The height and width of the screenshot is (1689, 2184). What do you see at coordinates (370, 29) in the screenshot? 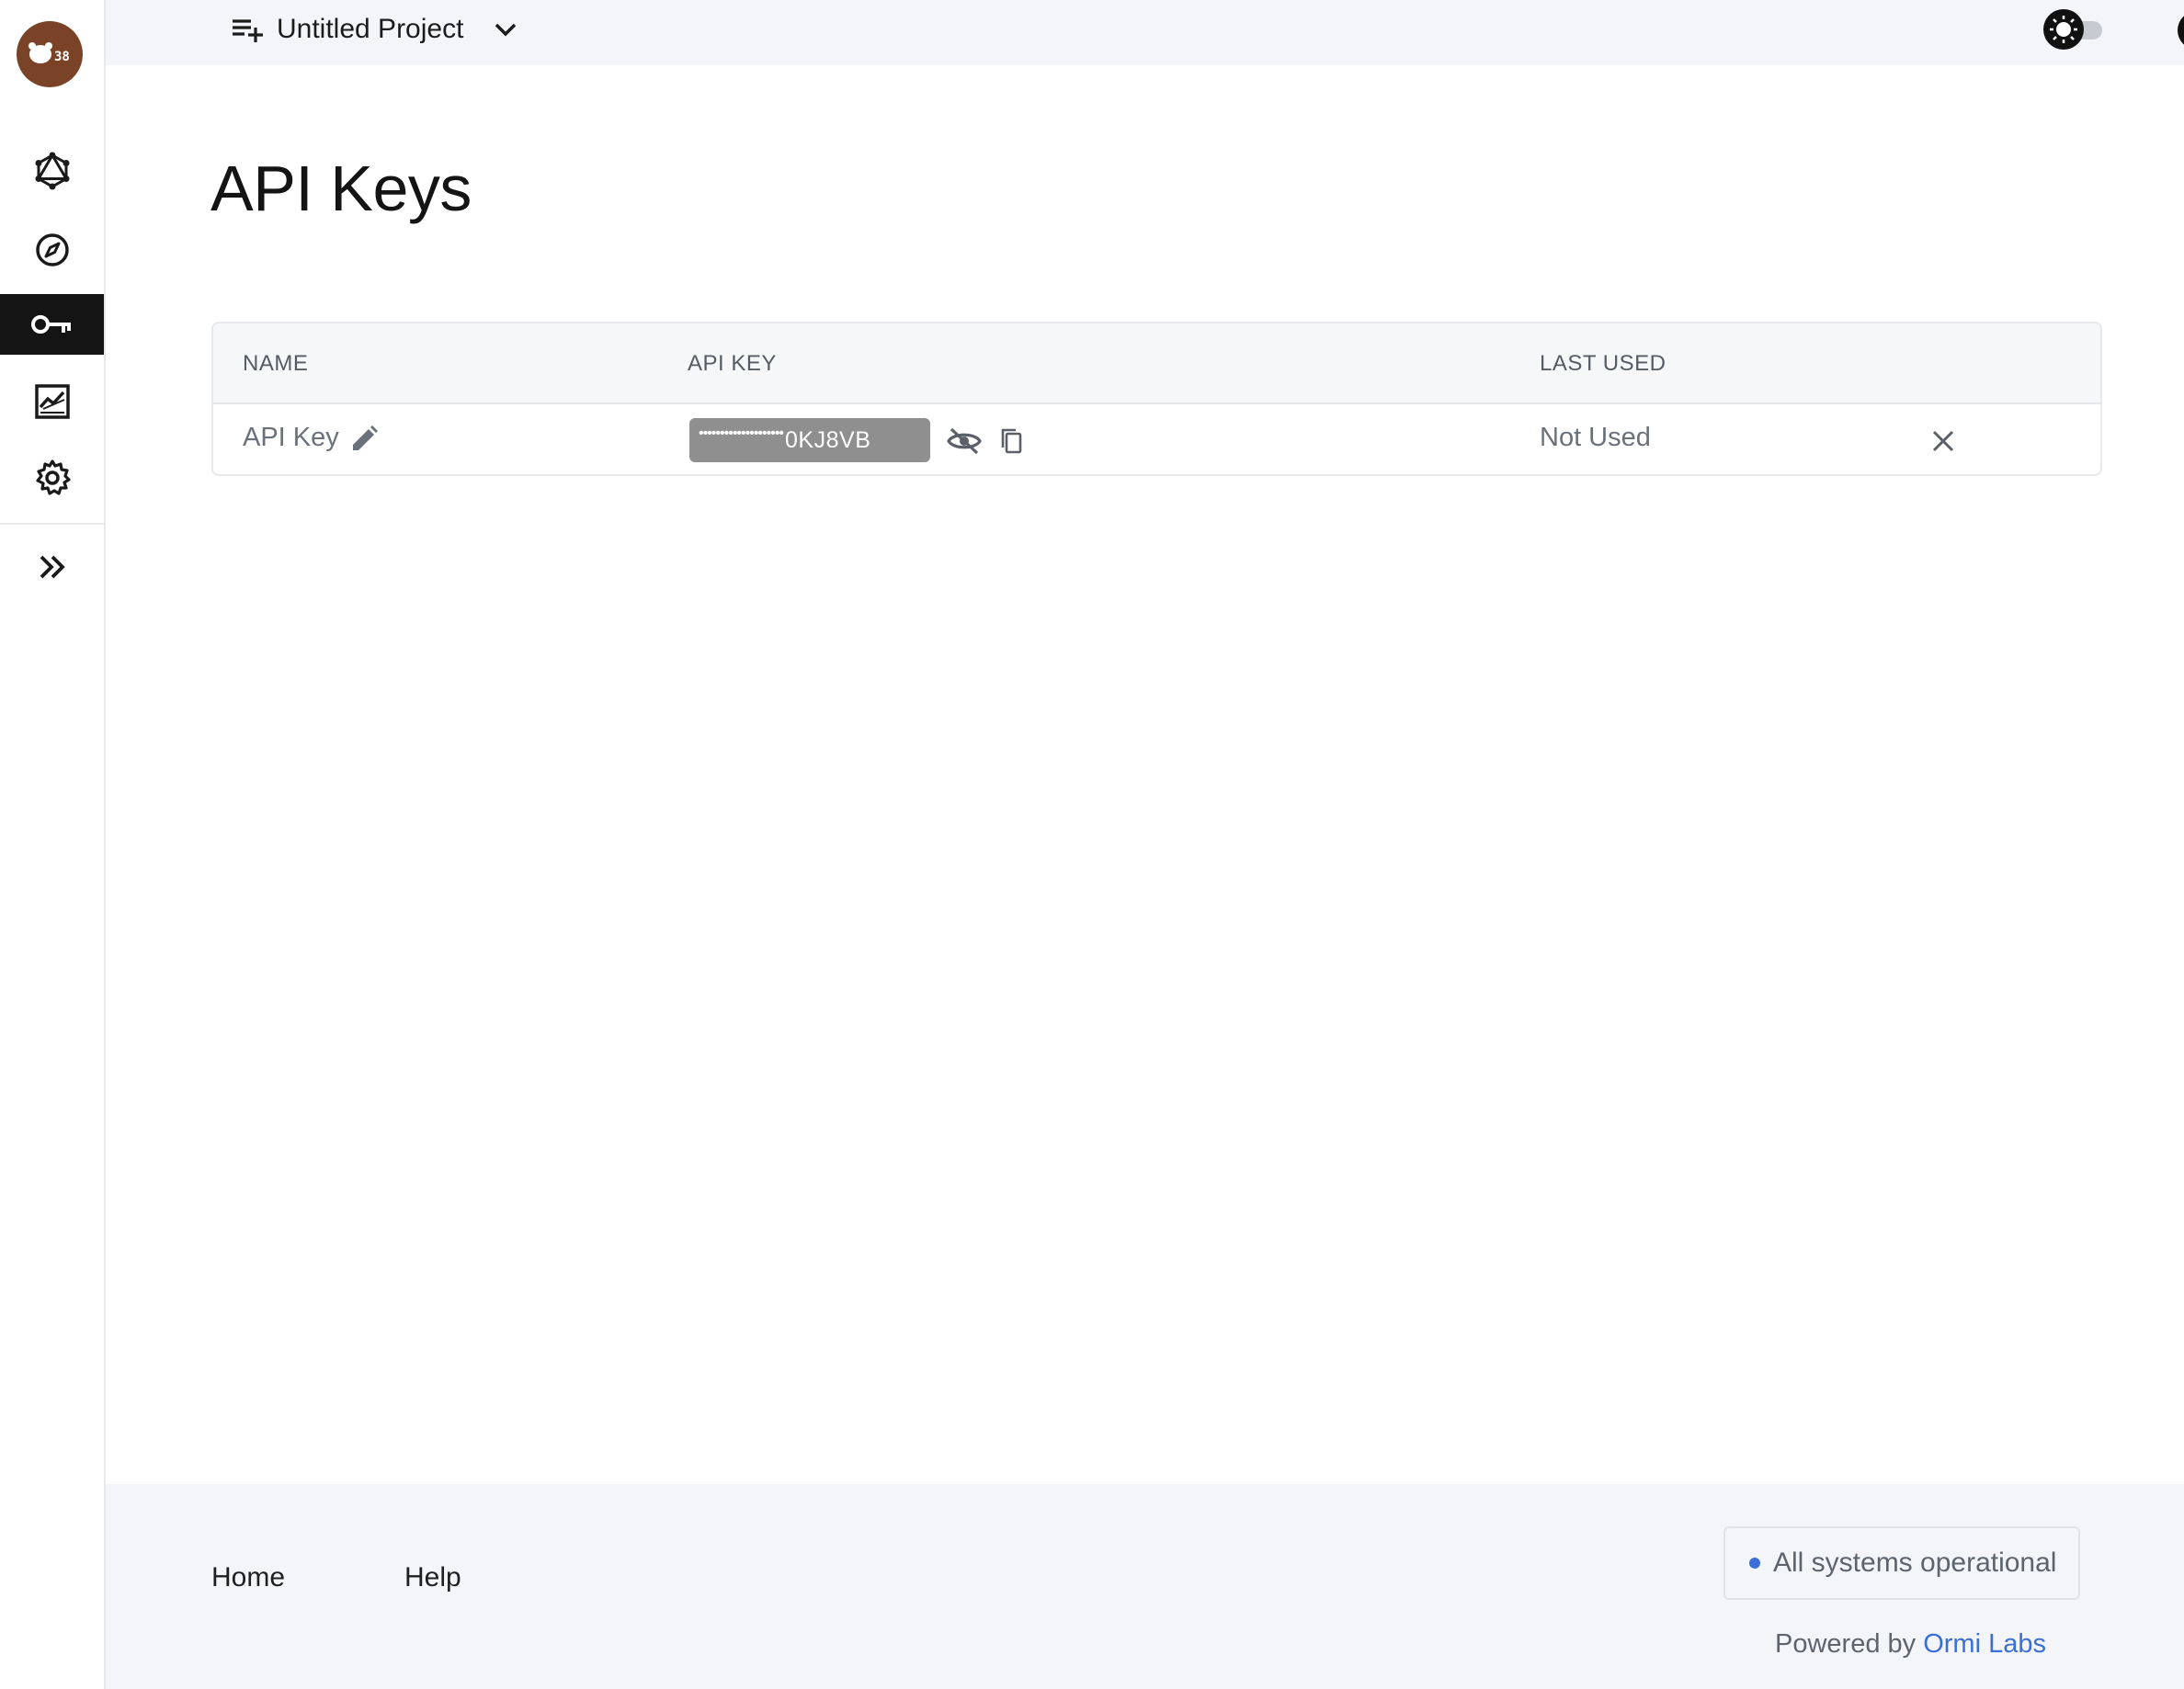
I see `project-name: Untitled Project` at bounding box center [370, 29].